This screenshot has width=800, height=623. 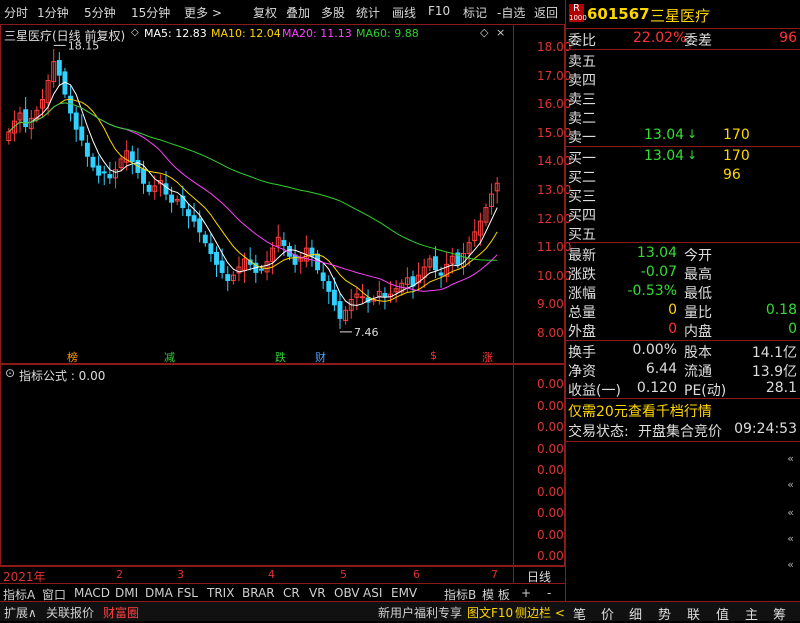 What do you see at coordinates (664, 156) in the screenshot?
I see `bid-price: 13.04` at bounding box center [664, 156].